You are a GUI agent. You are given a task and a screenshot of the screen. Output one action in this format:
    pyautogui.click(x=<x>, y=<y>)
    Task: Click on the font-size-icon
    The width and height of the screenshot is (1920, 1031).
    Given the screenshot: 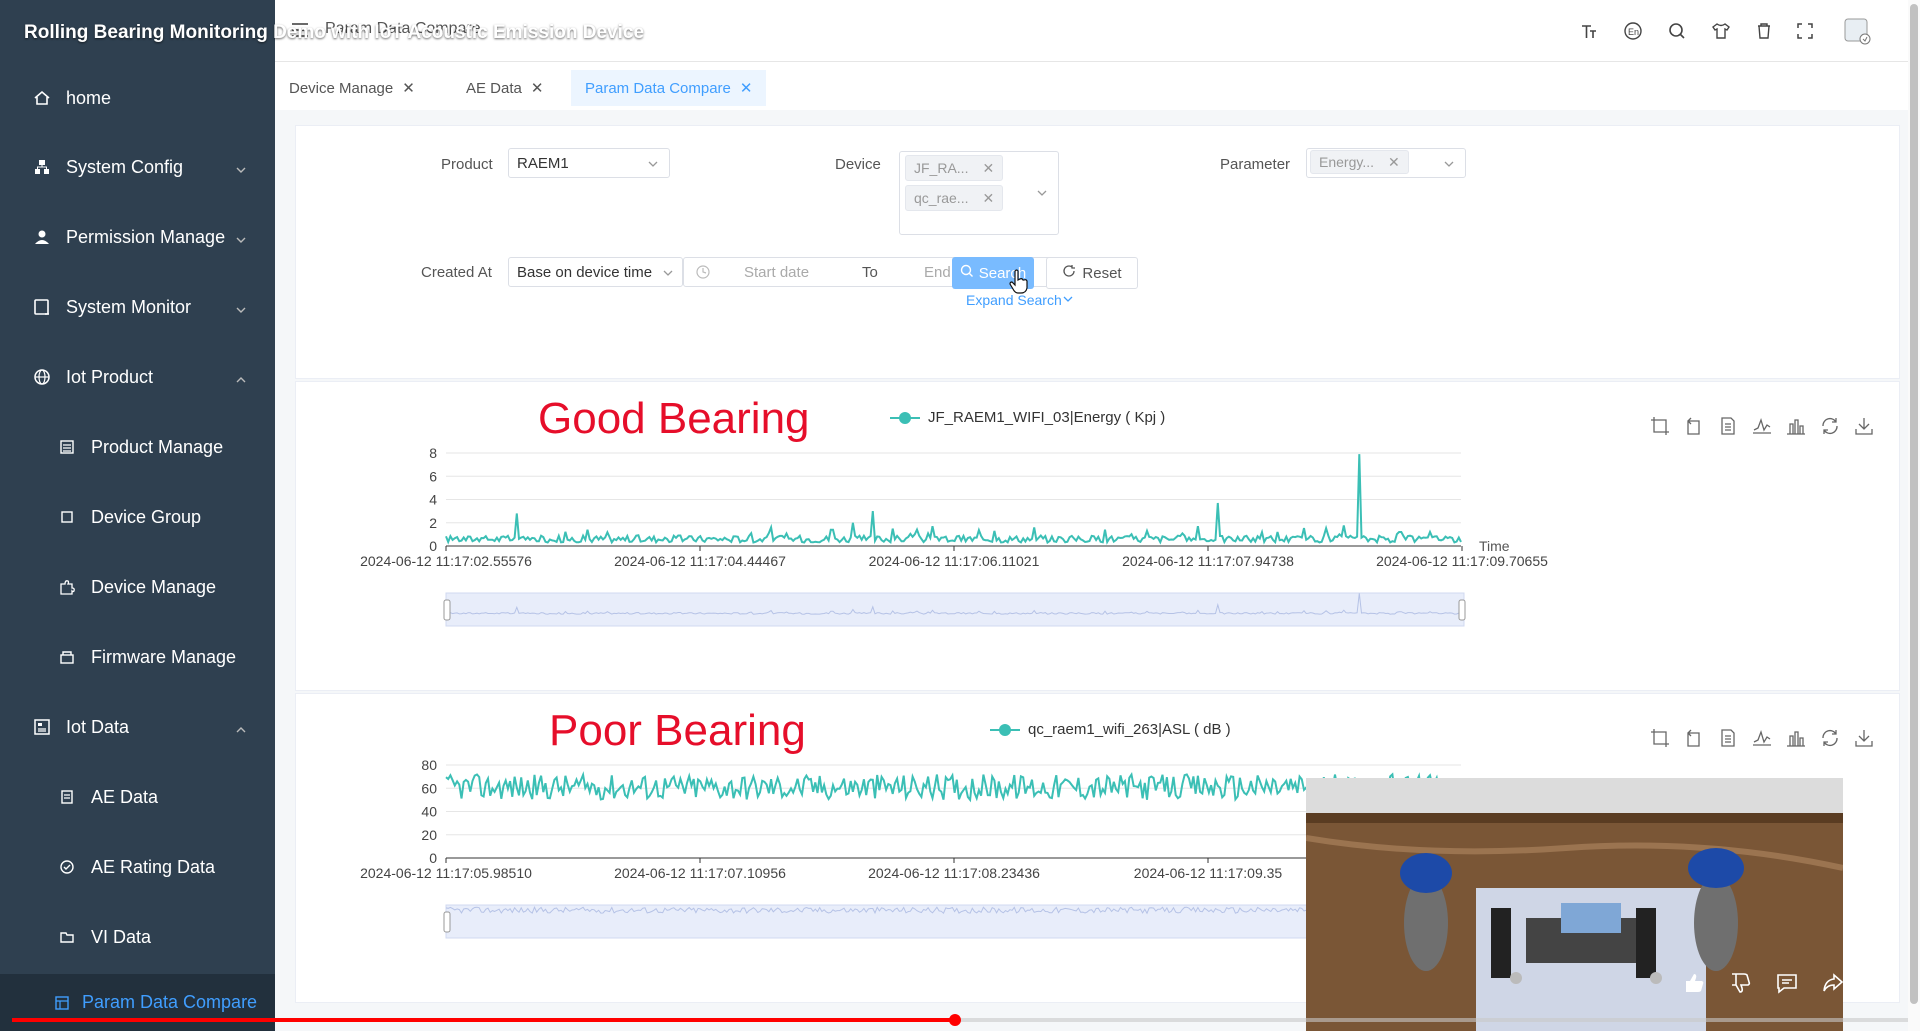 What is the action you would take?
    pyautogui.click(x=1589, y=31)
    